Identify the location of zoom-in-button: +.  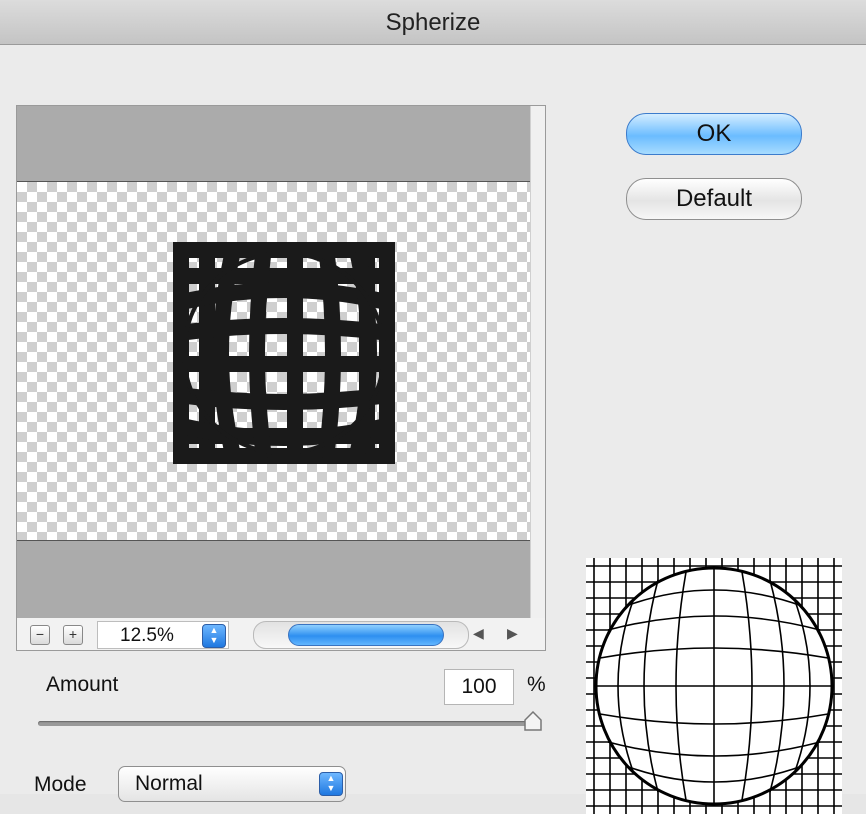
(73, 635).